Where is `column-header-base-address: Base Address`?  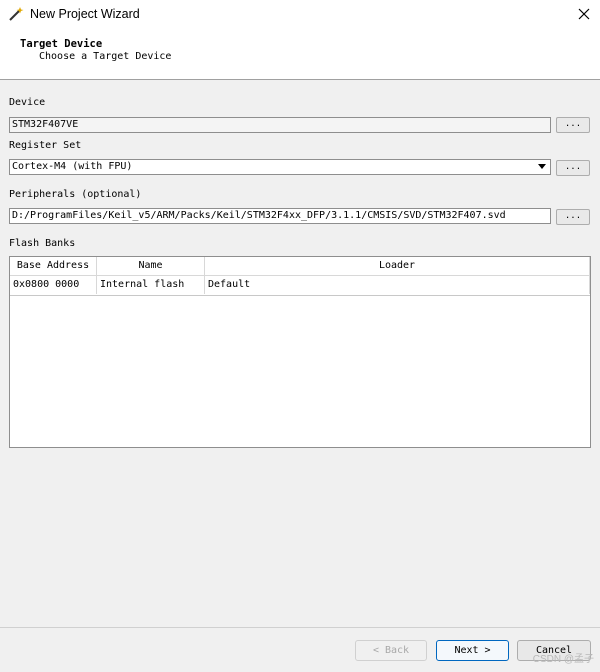
column-header-base-address: Base Address is located at coordinates (53, 266).